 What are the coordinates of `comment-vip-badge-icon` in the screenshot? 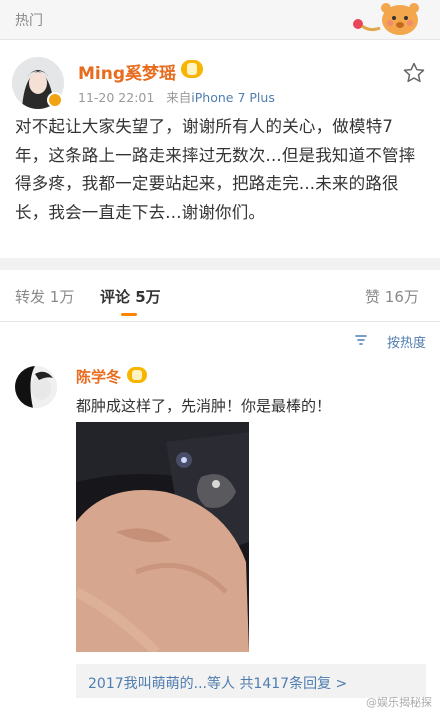 It's located at (137, 375).